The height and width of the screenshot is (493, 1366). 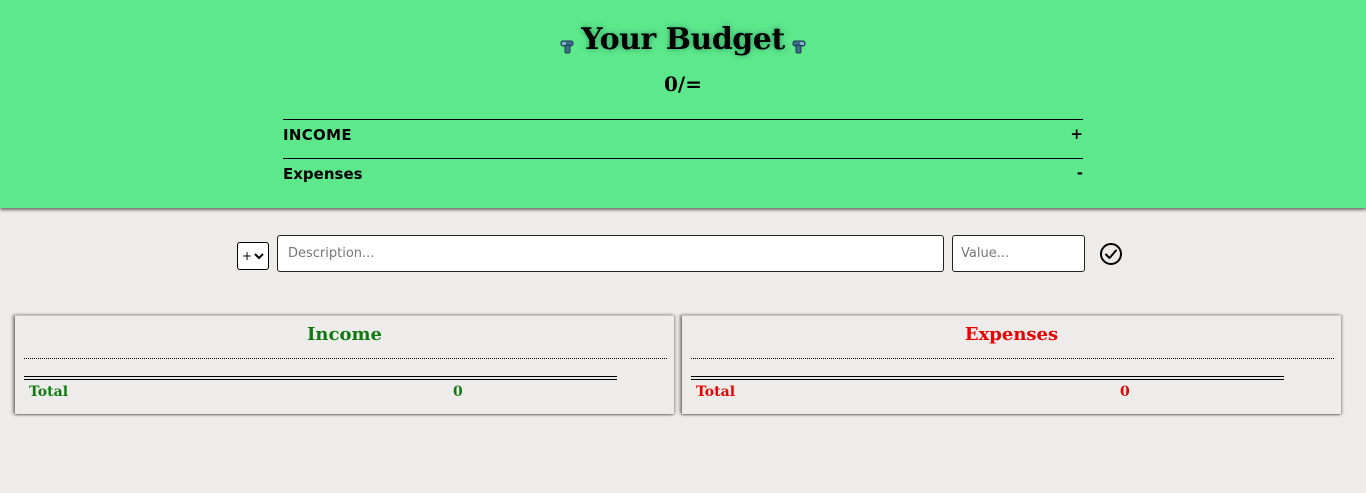 What do you see at coordinates (1076, 134) in the screenshot?
I see `income-summary-sign: +` at bounding box center [1076, 134].